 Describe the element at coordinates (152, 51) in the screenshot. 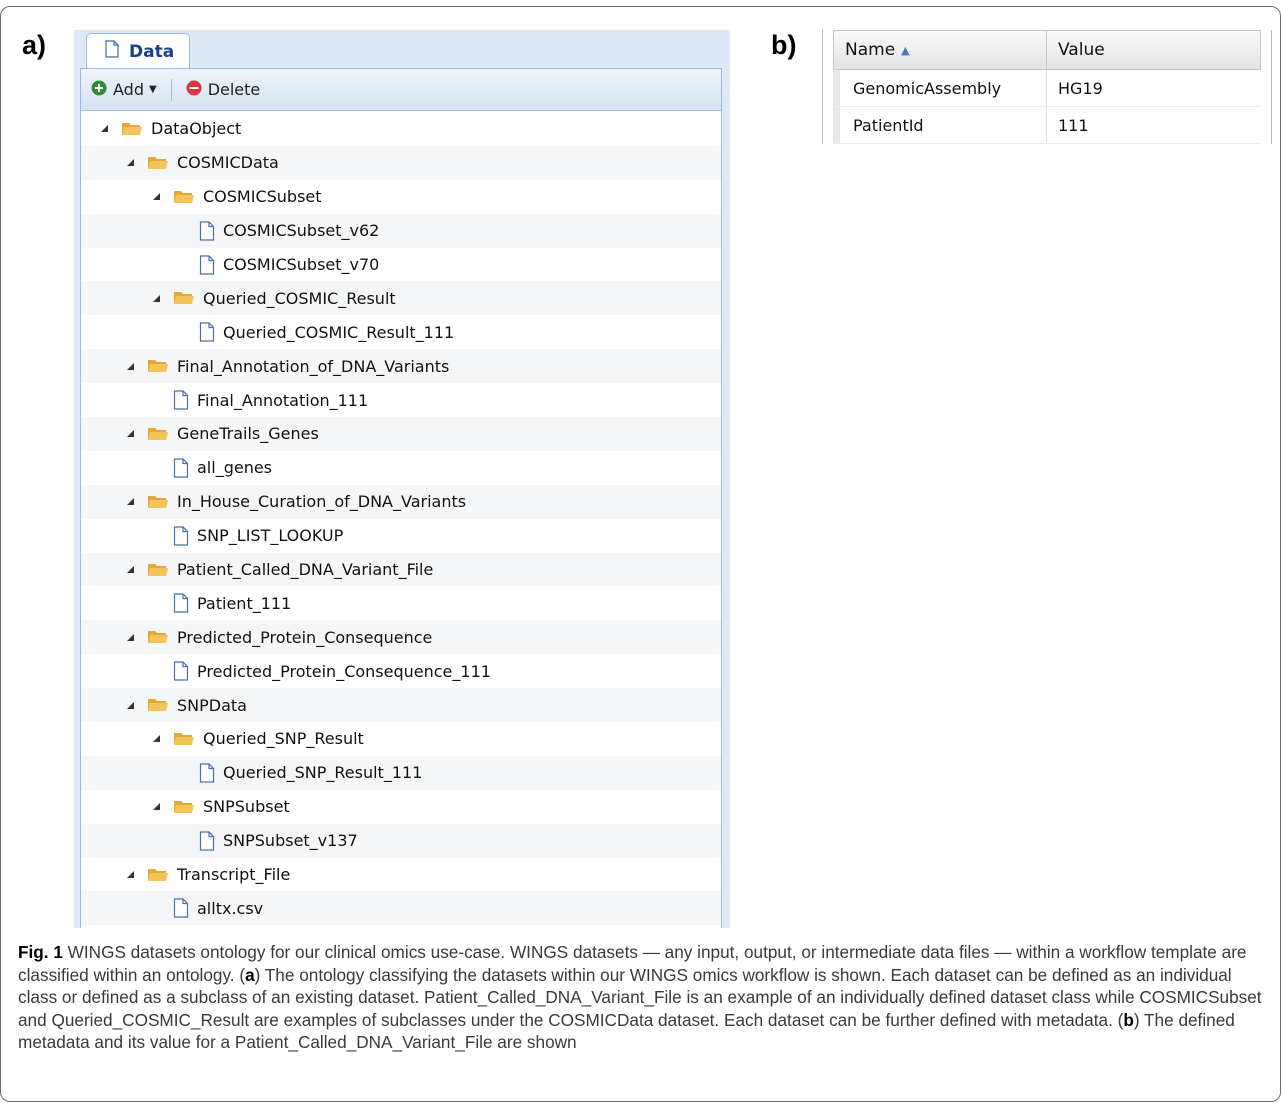

I see `tab-data-label: Data` at that location.